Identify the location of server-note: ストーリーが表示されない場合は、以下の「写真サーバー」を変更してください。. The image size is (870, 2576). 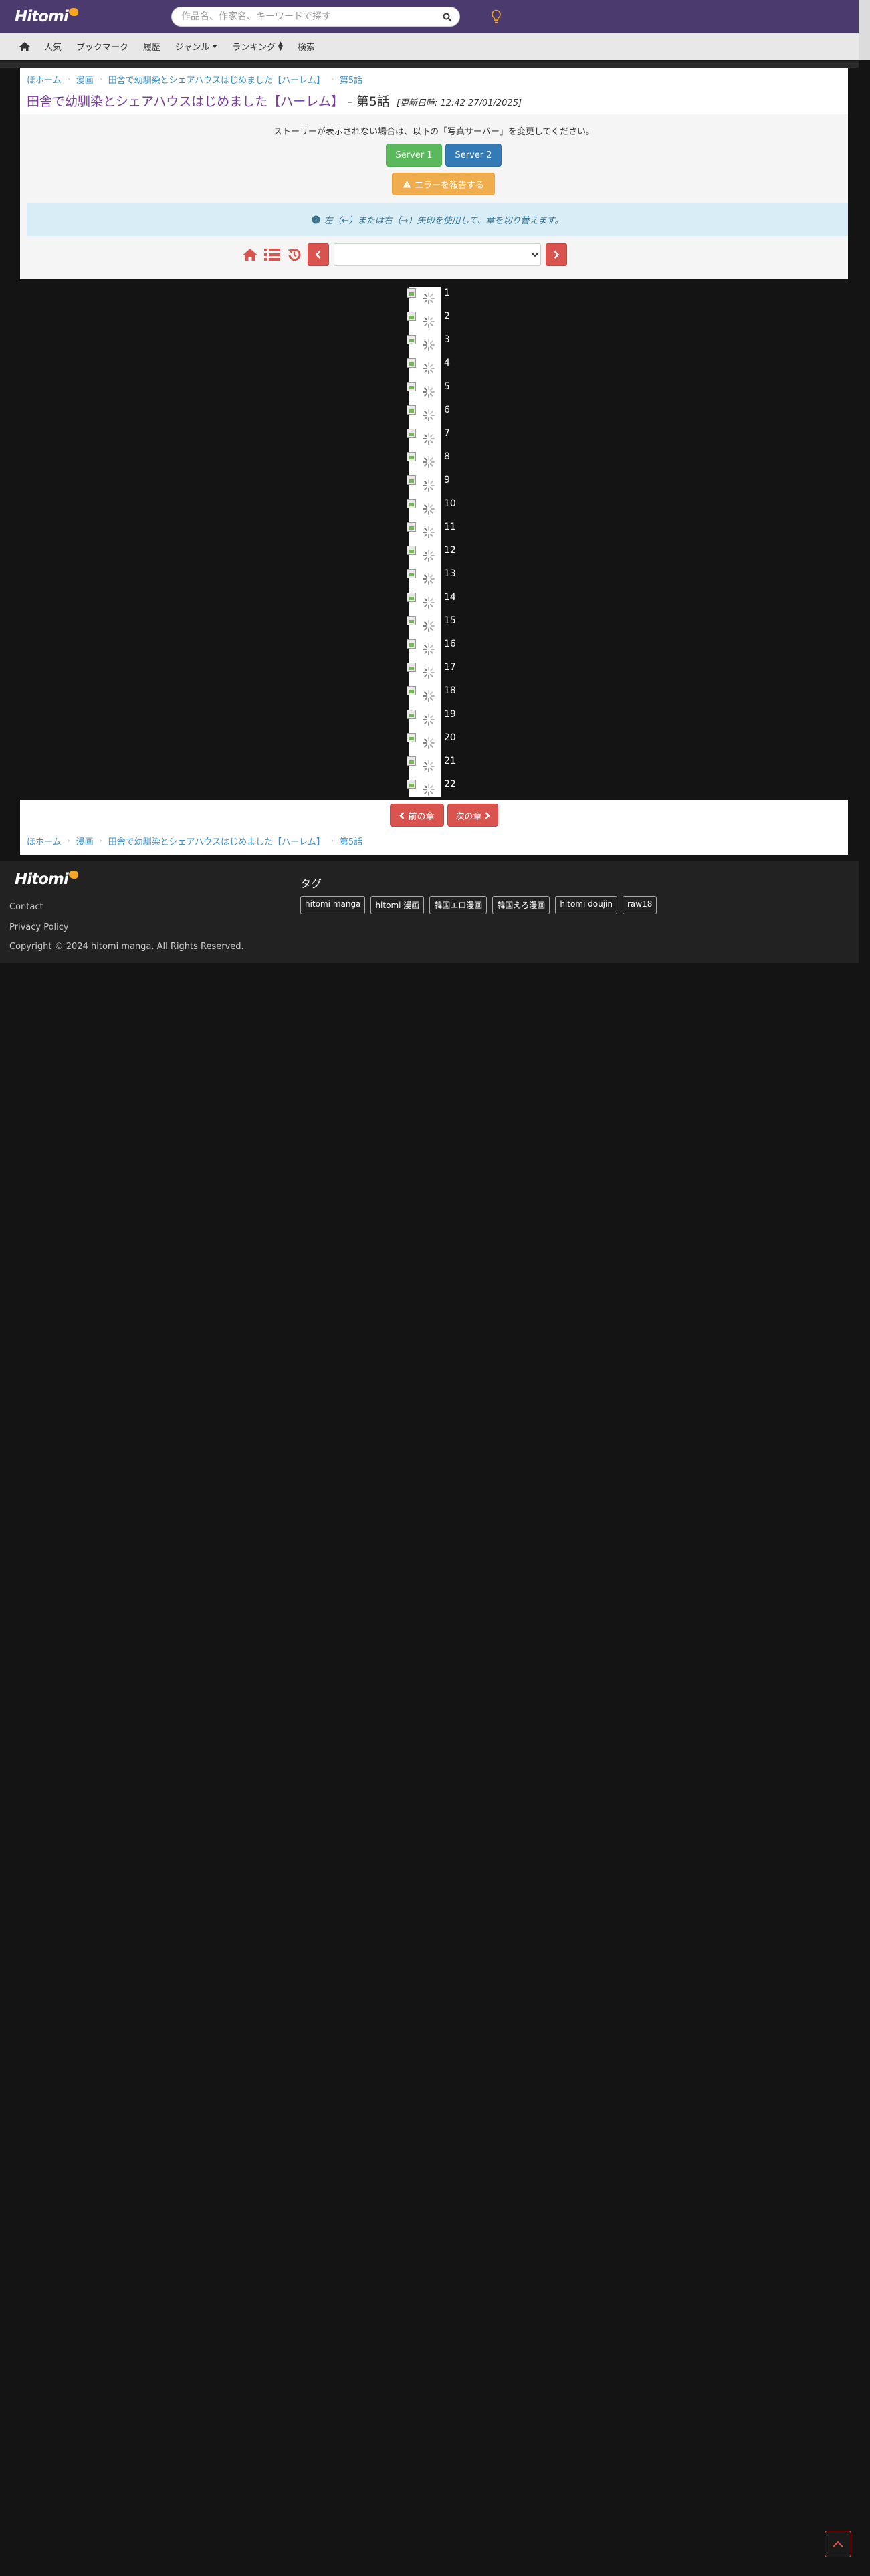
(434, 132).